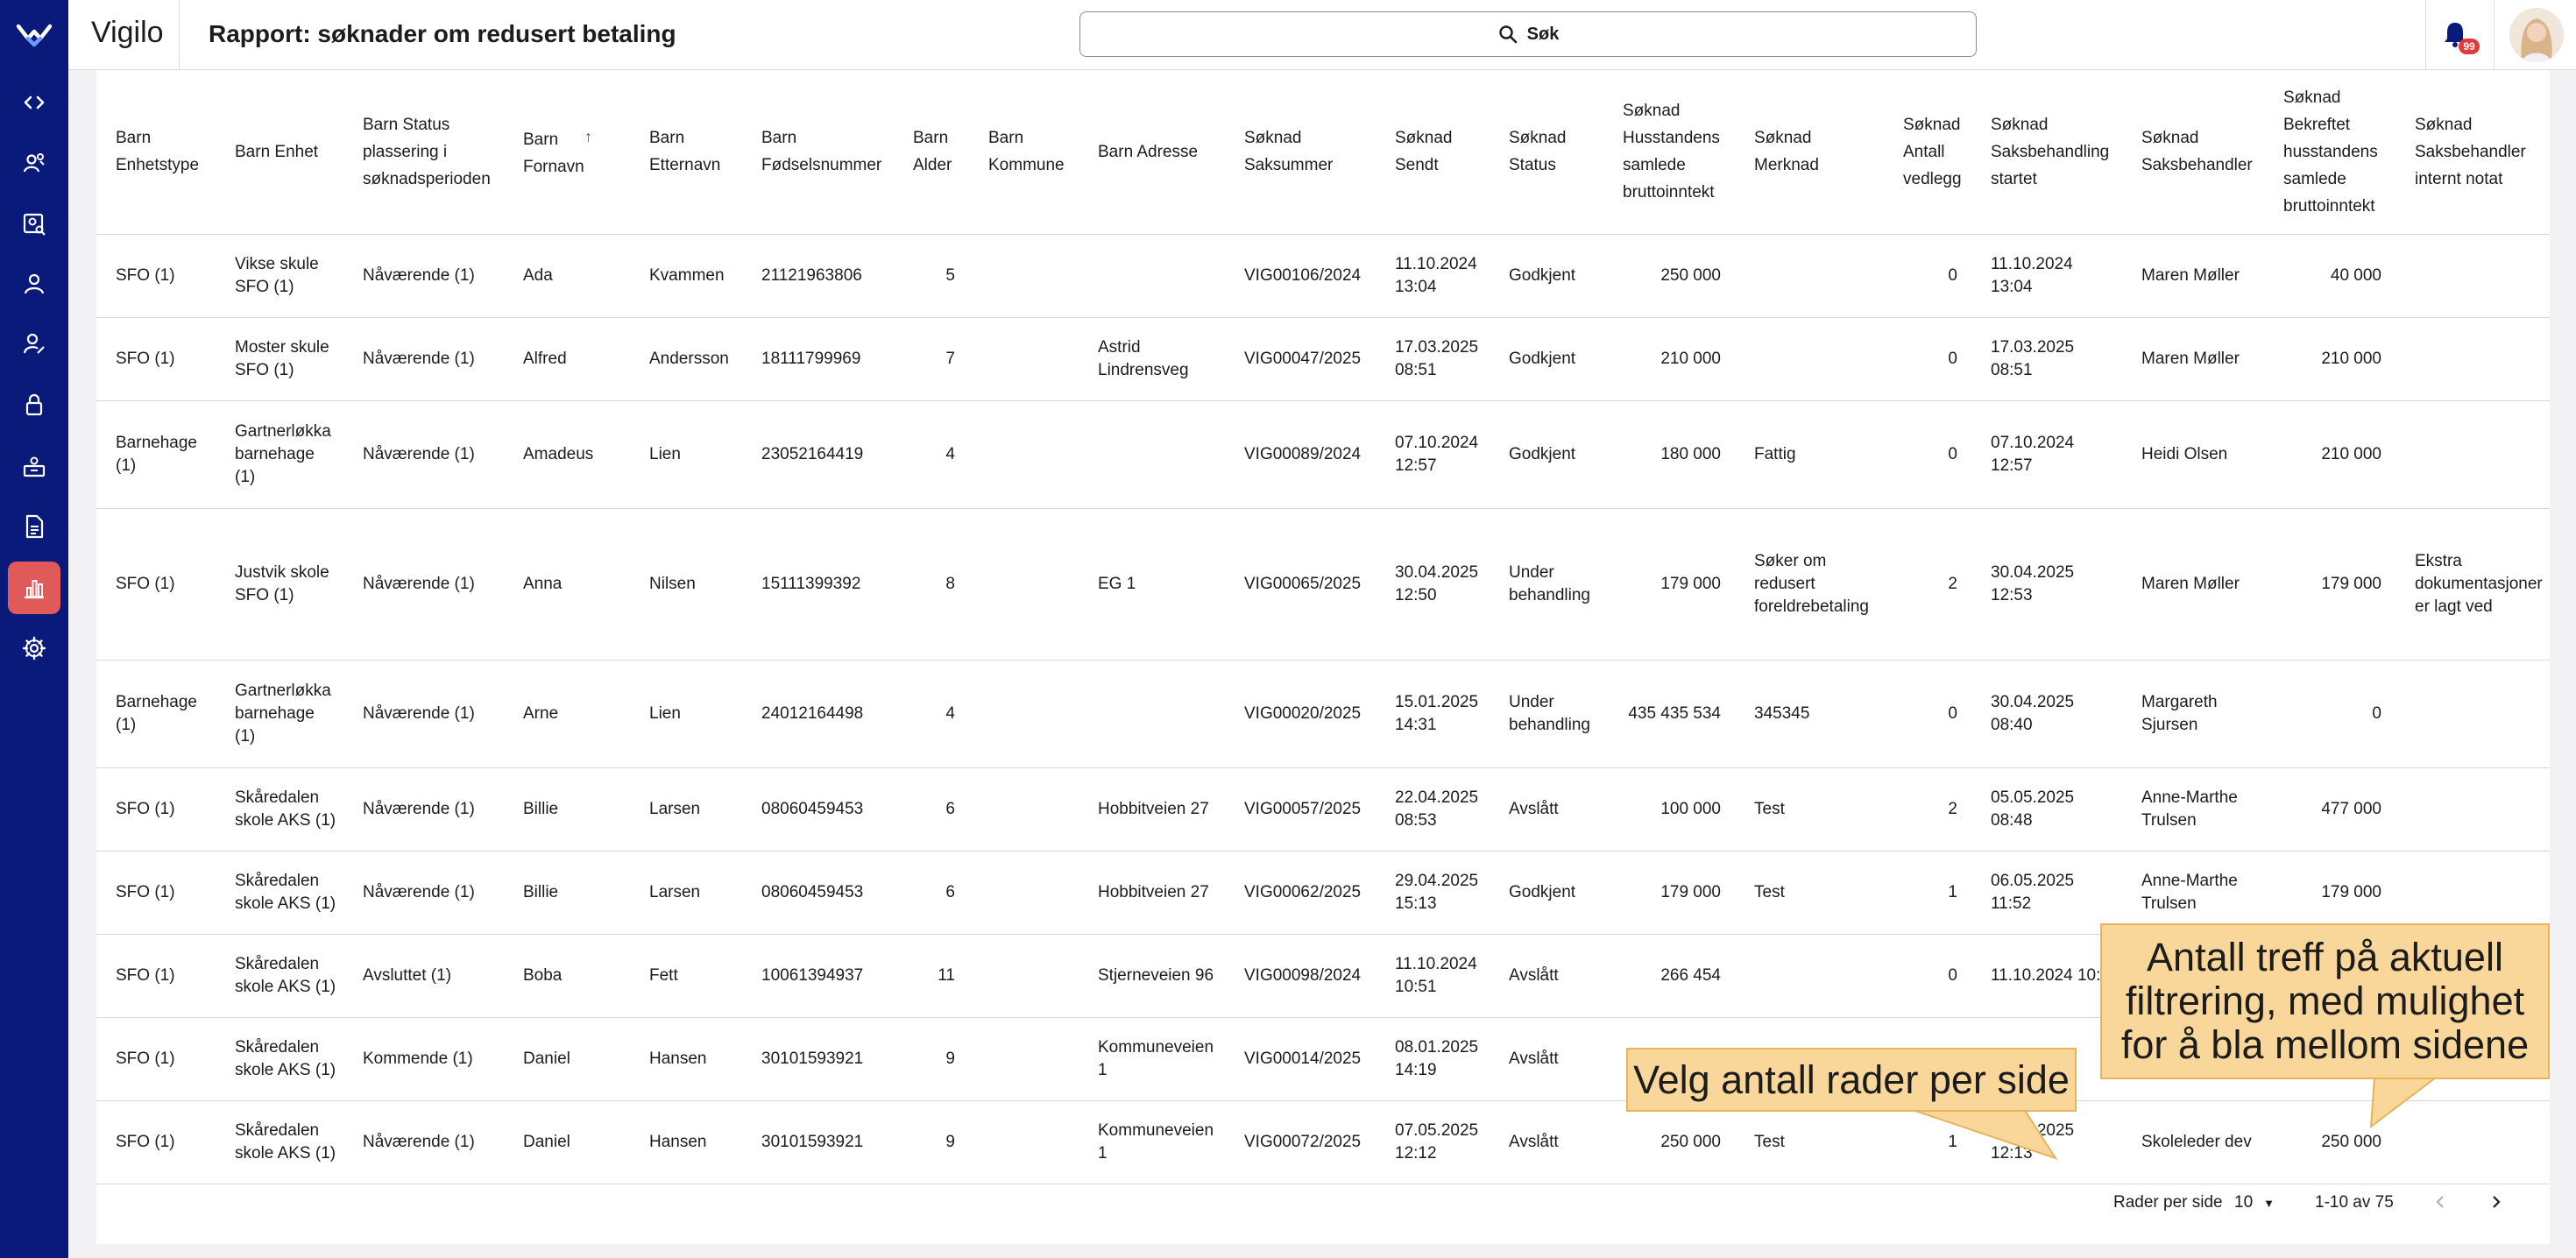 This screenshot has height=1258, width=2576. What do you see at coordinates (1300, 809) in the screenshot?
I see `table-cell: VIG00057/2025` at bounding box center [1300, 809].